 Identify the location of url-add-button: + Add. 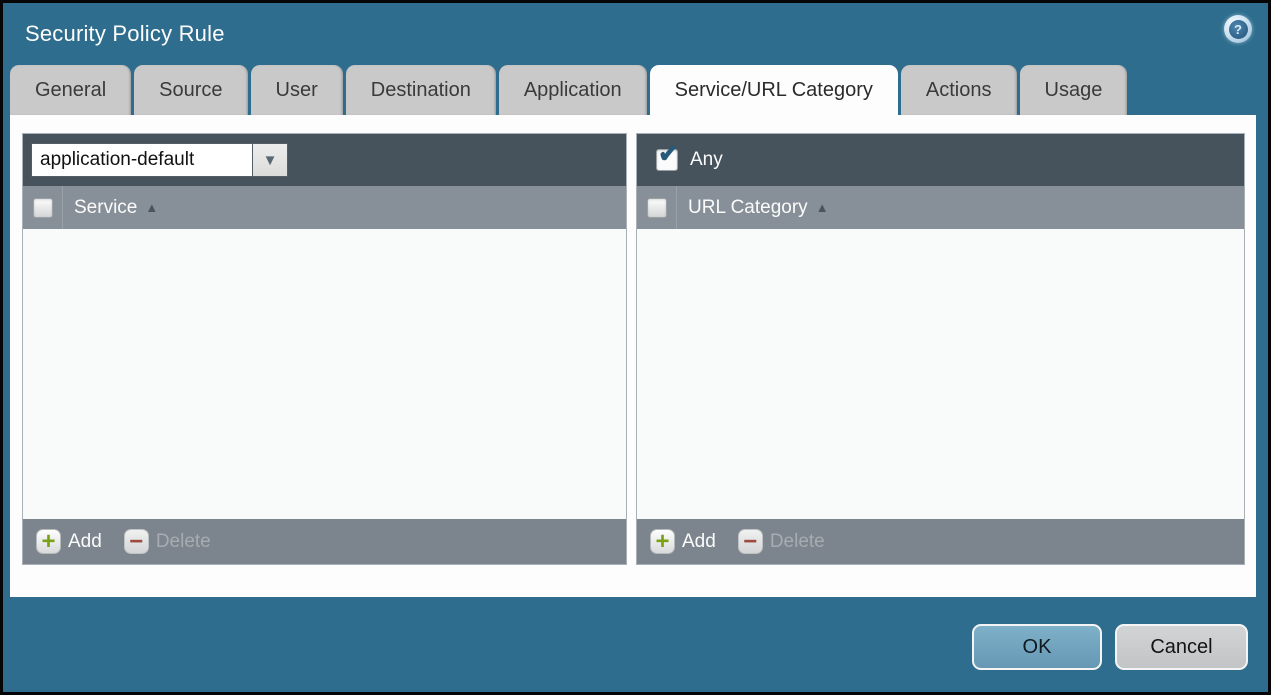
(683, 541).